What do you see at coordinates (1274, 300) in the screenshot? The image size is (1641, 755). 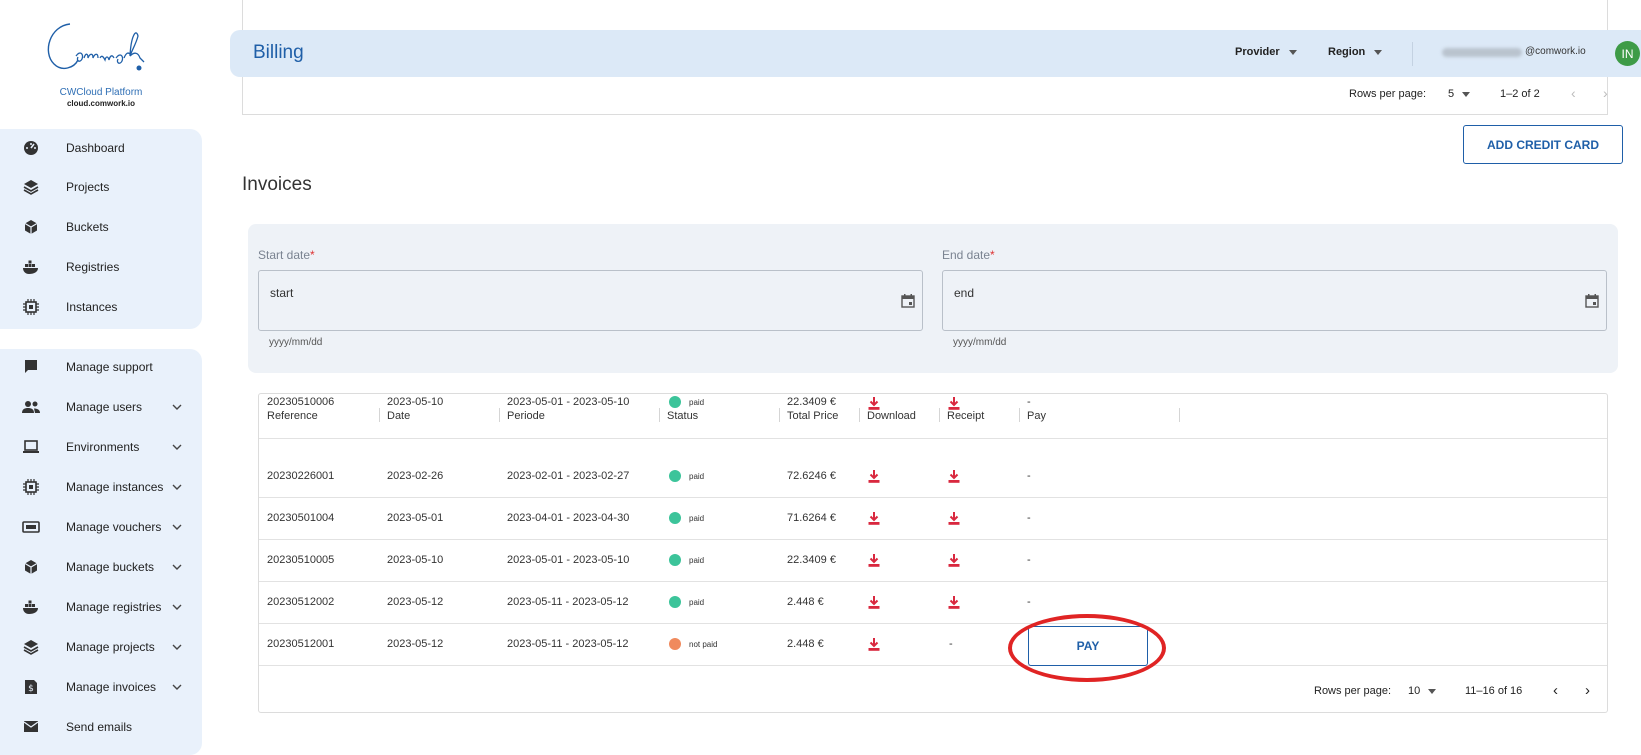 I see `end-date-input: end` at bounding box center [1274, 300].